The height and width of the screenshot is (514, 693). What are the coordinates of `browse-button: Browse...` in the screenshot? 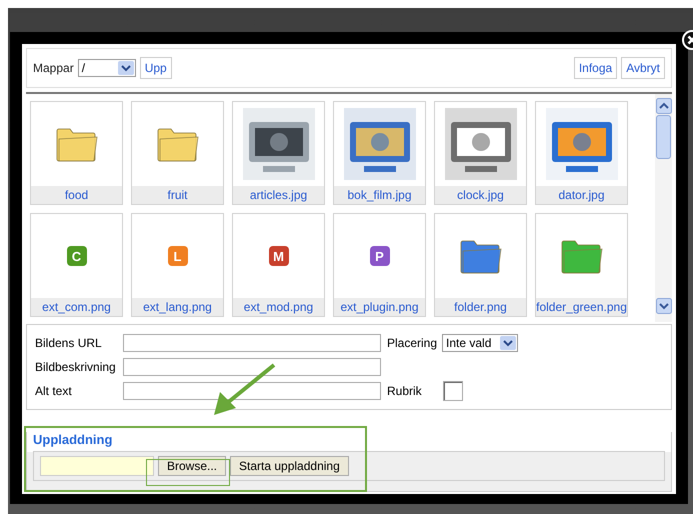 It's located at (192, 466).